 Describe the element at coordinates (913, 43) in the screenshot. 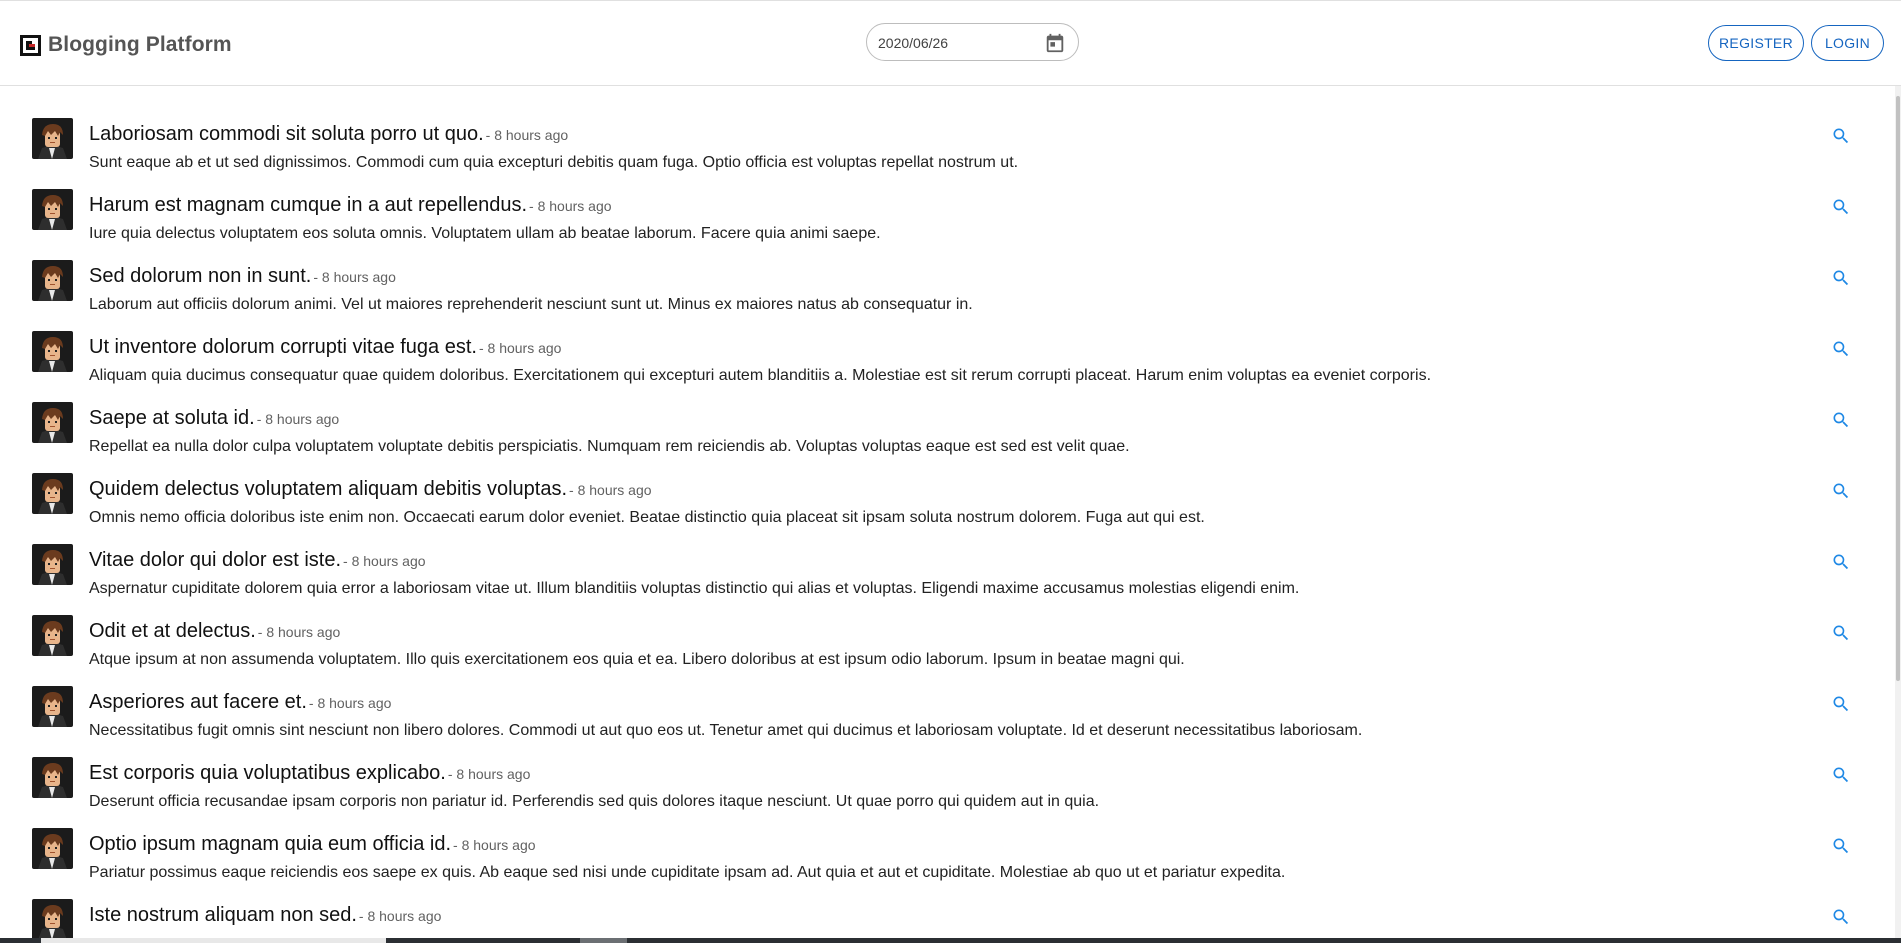

I see `date-value: 2020/06/26` at that location.